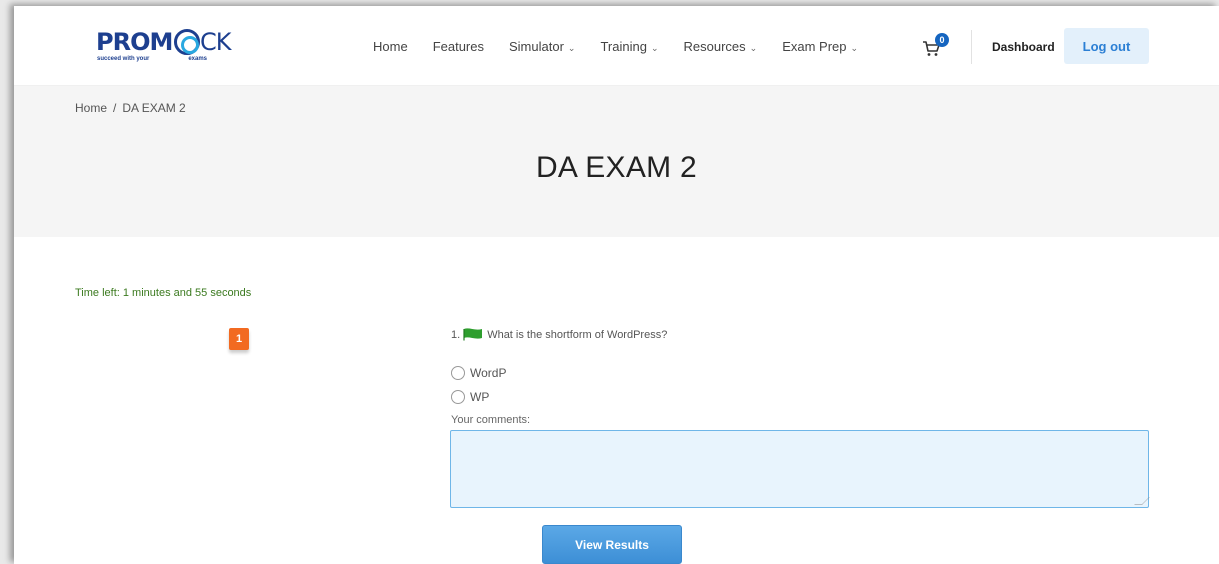 This screenshot has height=564, width=1219. I want to click on cart-count-badge: 0, so click(942, 40).